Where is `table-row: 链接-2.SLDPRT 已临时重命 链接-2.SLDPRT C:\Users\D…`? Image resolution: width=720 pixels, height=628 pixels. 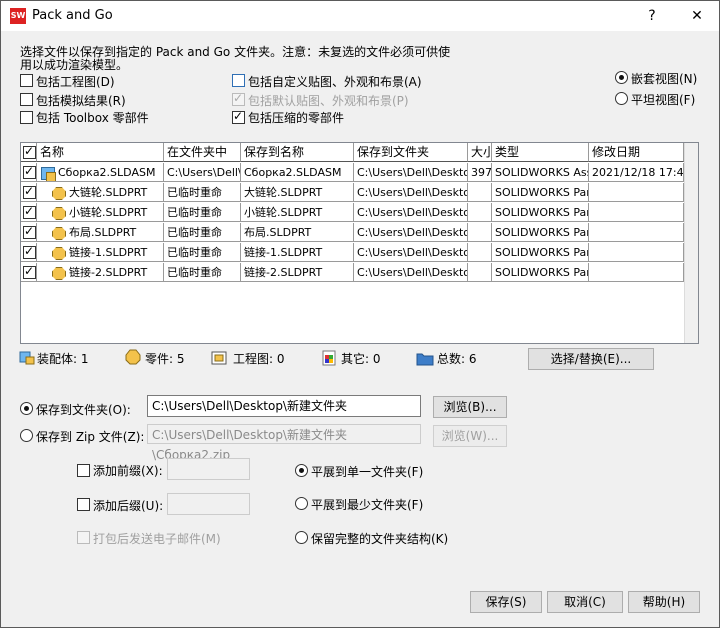
table-row: 链接-2.SLDPRT 已临时重命 链接-2.SLDPRT C:\Users\D… is located at coordinates (352, 272).